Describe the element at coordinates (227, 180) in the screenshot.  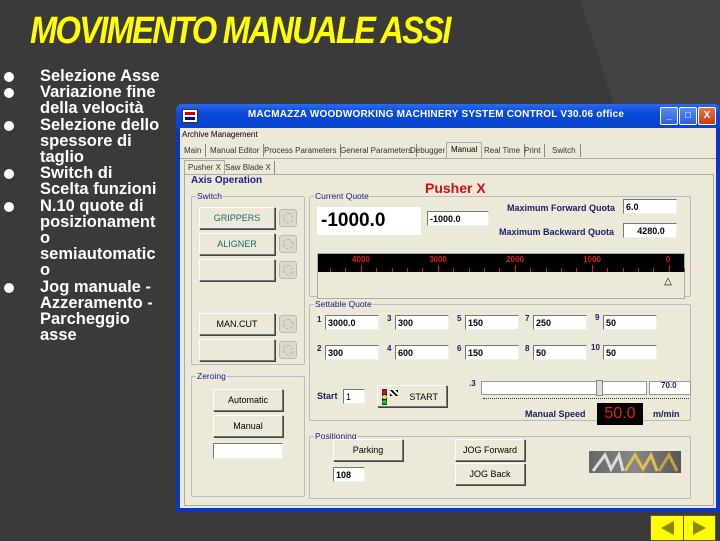
I see `axis-operation-label: Axis Operation` at that location.